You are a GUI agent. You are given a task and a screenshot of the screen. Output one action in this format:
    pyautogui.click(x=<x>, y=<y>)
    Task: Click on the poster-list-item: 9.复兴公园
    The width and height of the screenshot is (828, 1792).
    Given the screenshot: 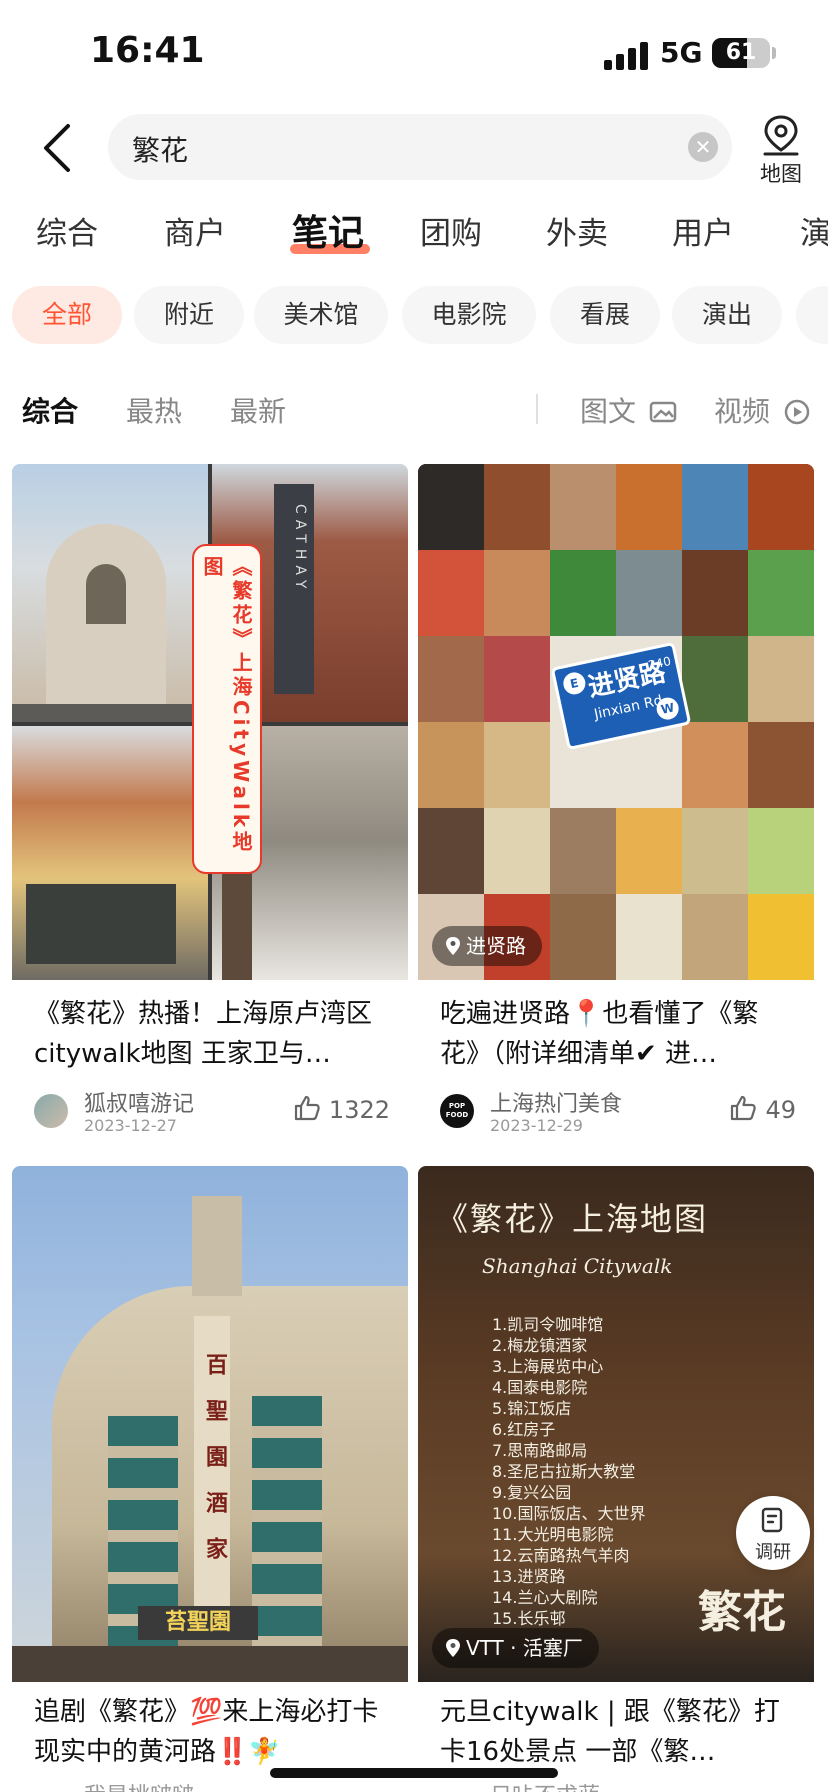 What is the action you would take?
    pyautogui.click(x=532, y=1492)
    